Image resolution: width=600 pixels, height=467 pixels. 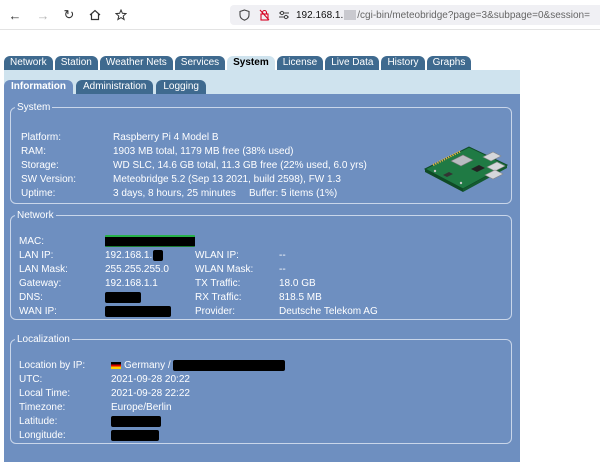 What do you see at coordinates (244, 15) in the screenshot?
I see `shield-icon` at bounding box center [244, 15].